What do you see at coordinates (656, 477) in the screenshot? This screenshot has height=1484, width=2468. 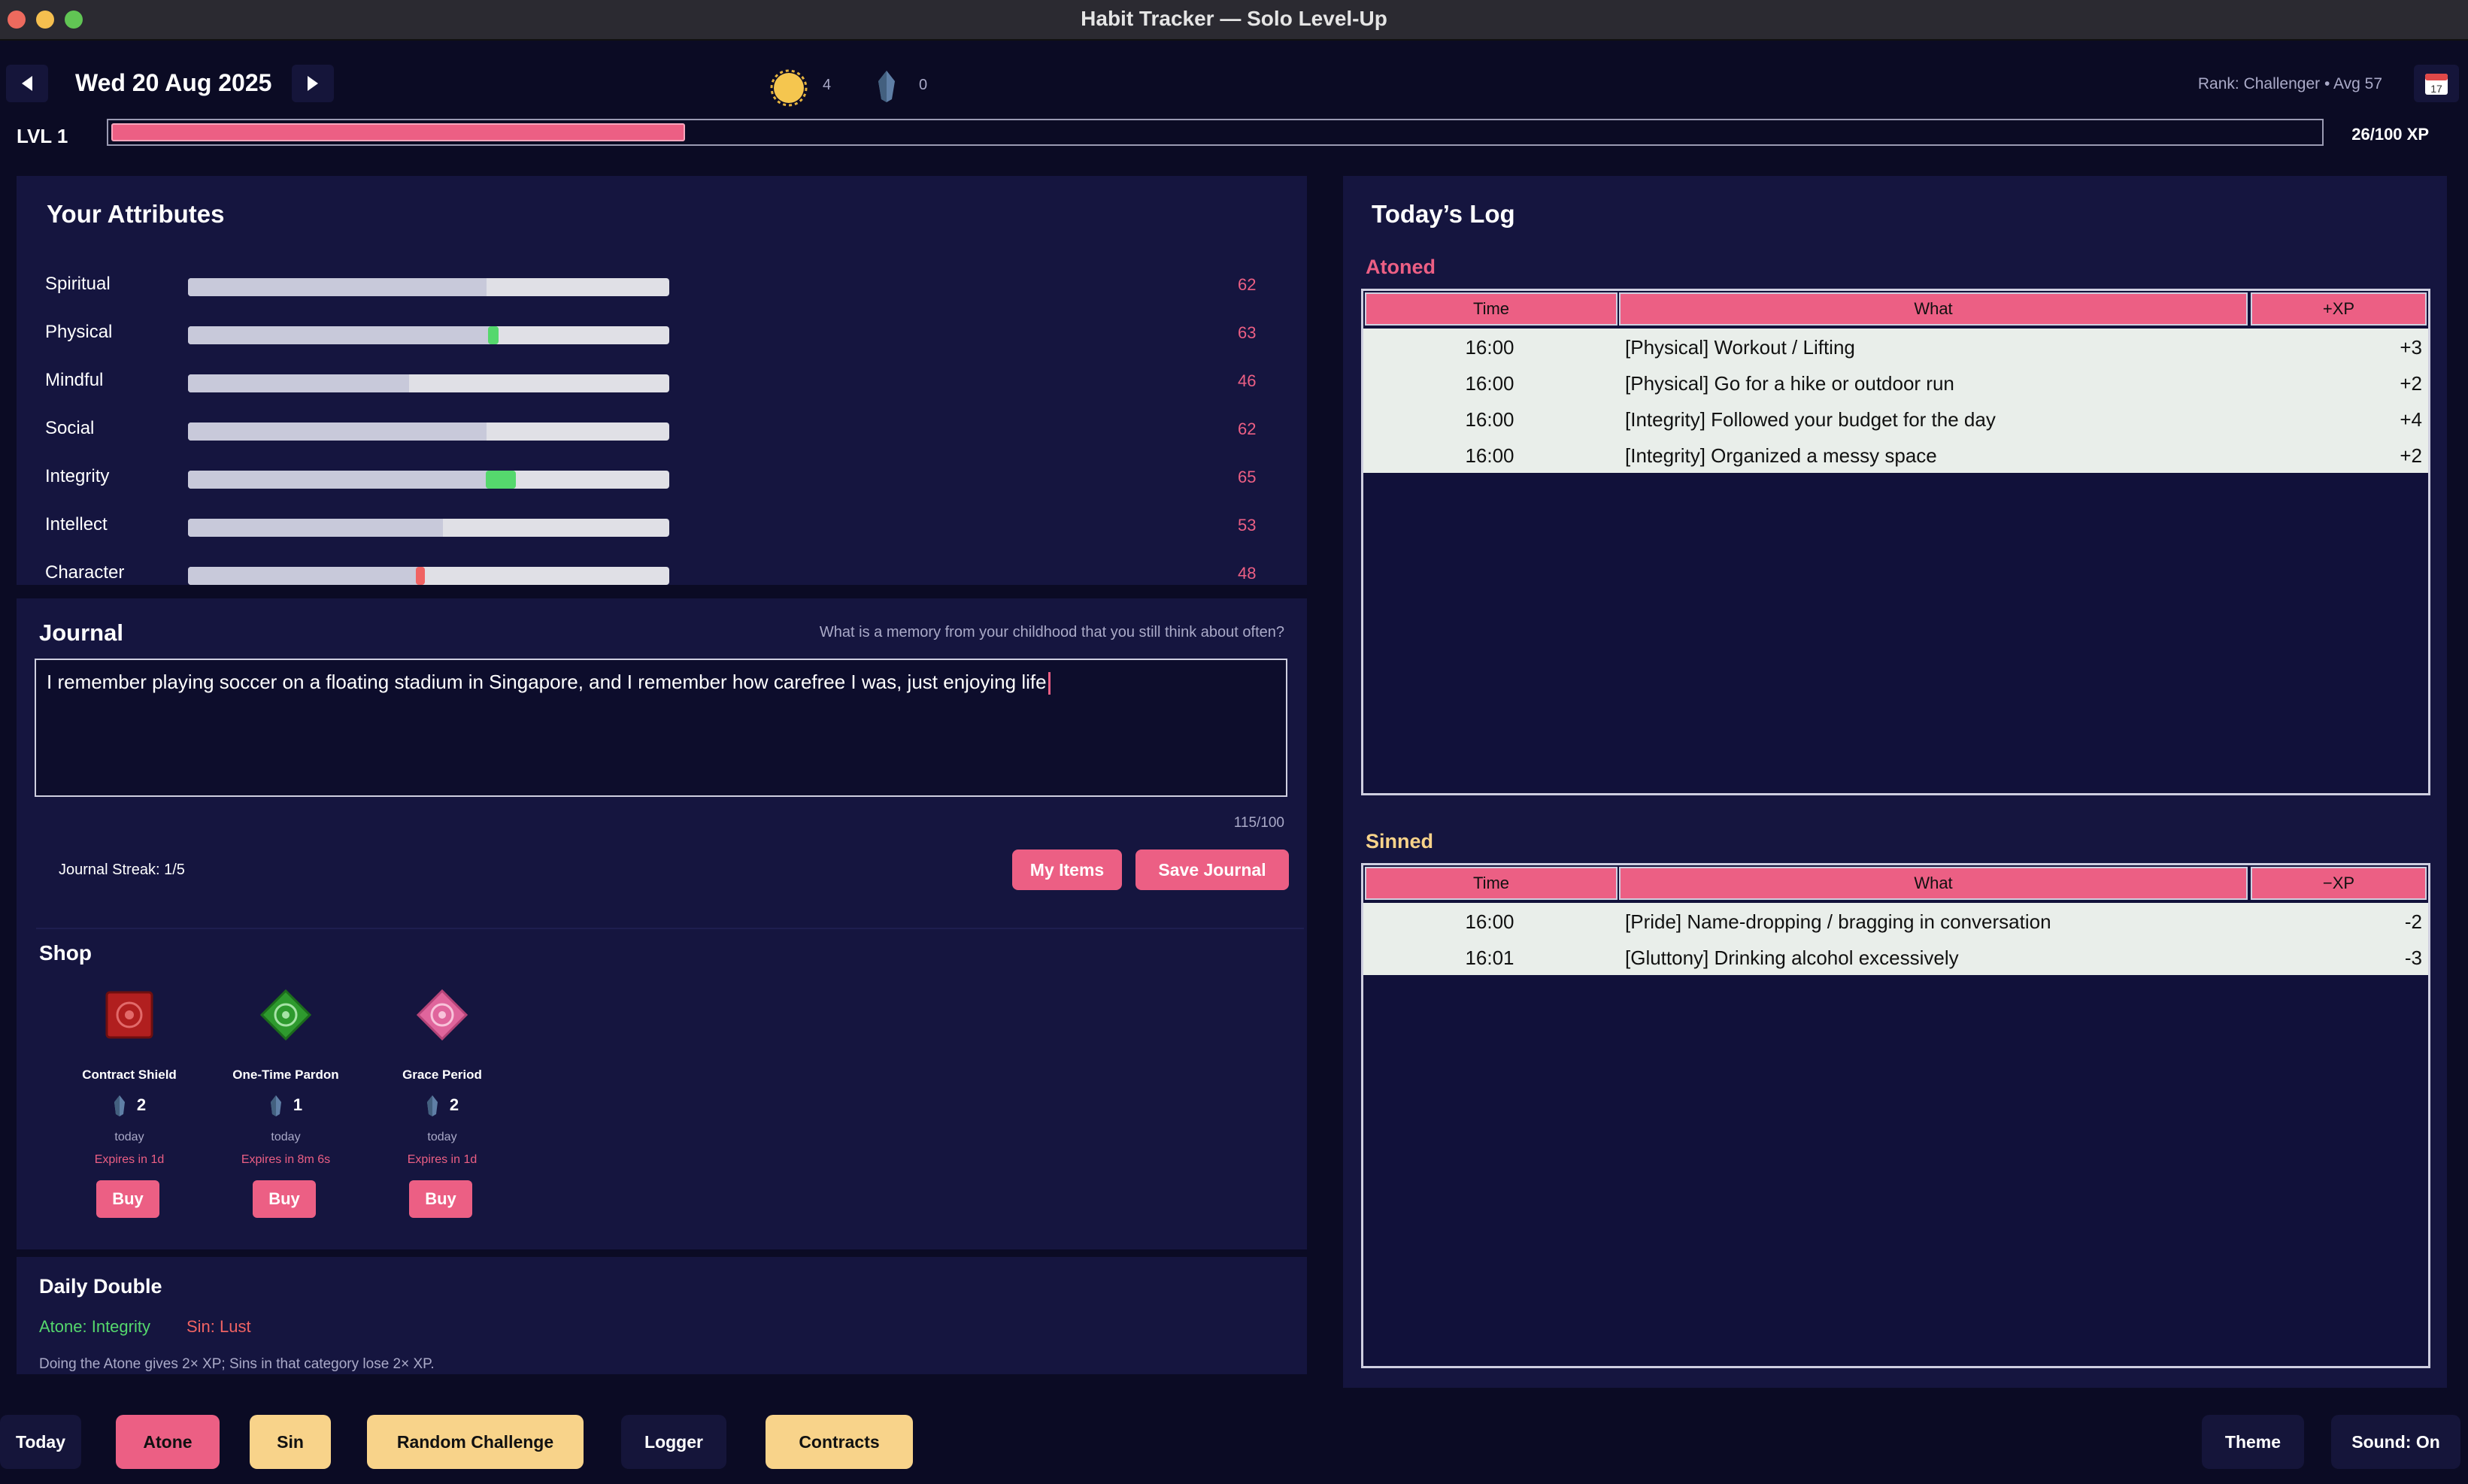 I see `attribute-row-integrity: Integrity 65` at bounding box center [656, 477].